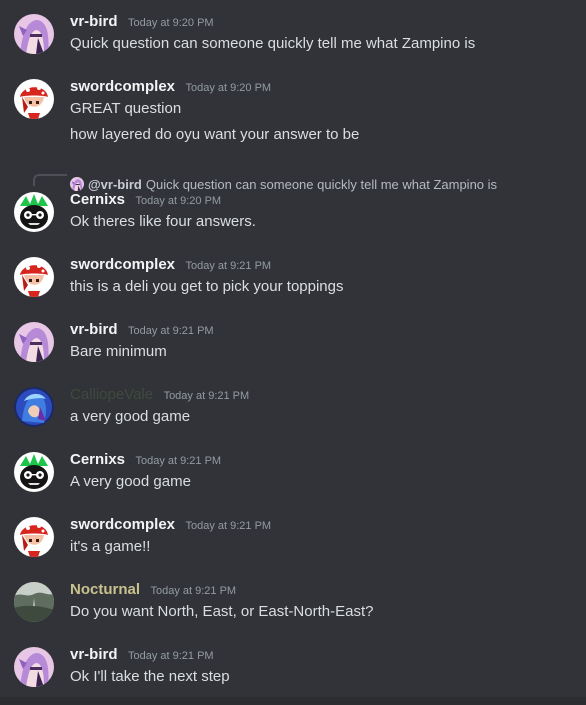 The width and height of the screenshot is (586, 705). Describe the element at coordinates (150, 676) in the screenshot. I see `message-text: Ok I'll take the next step` at that location.